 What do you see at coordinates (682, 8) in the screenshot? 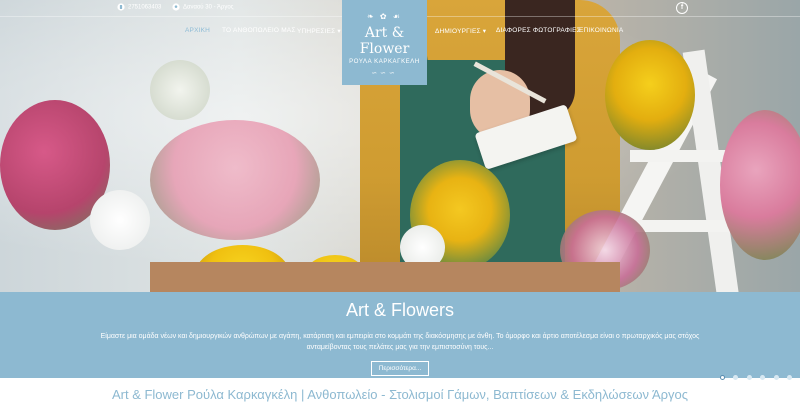
I see `facebook-icon: f` at bounding box center [682, 8].